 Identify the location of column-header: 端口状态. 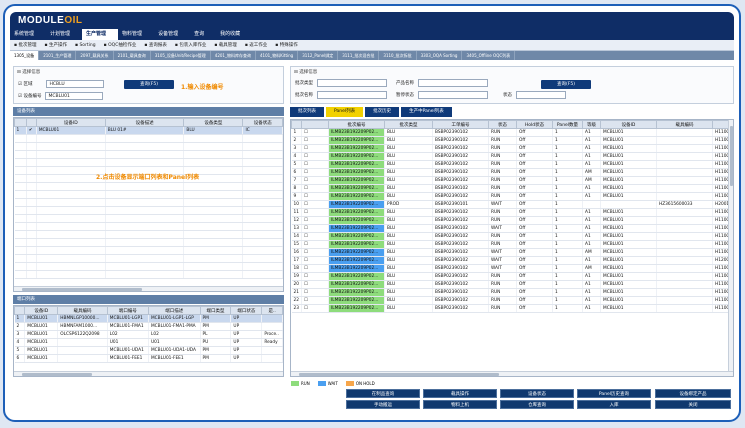
(246, 310).